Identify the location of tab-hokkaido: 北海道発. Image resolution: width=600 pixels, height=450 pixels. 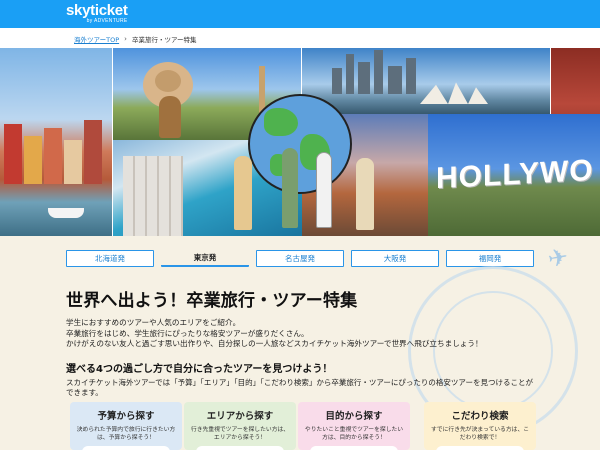
(110, 258).